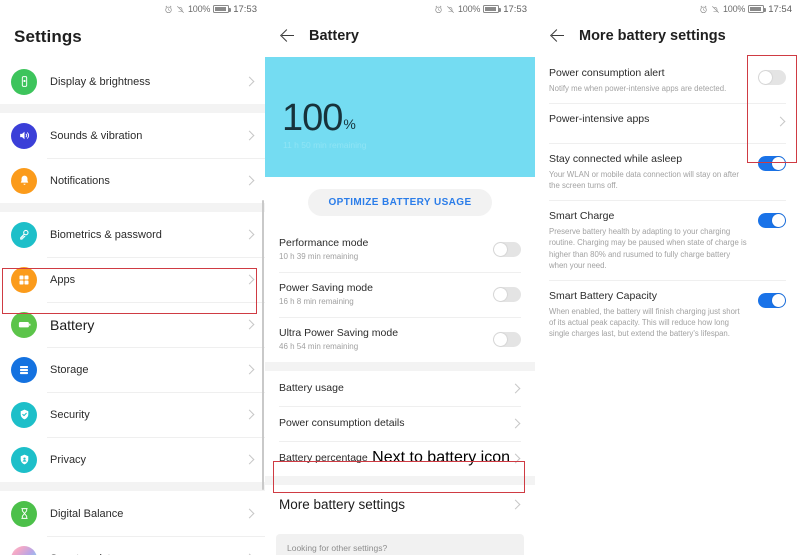 The height and width of the screenshot is (555, 800). I want to click on sidebar-item-label: Display & brightness, so click(100, 81).